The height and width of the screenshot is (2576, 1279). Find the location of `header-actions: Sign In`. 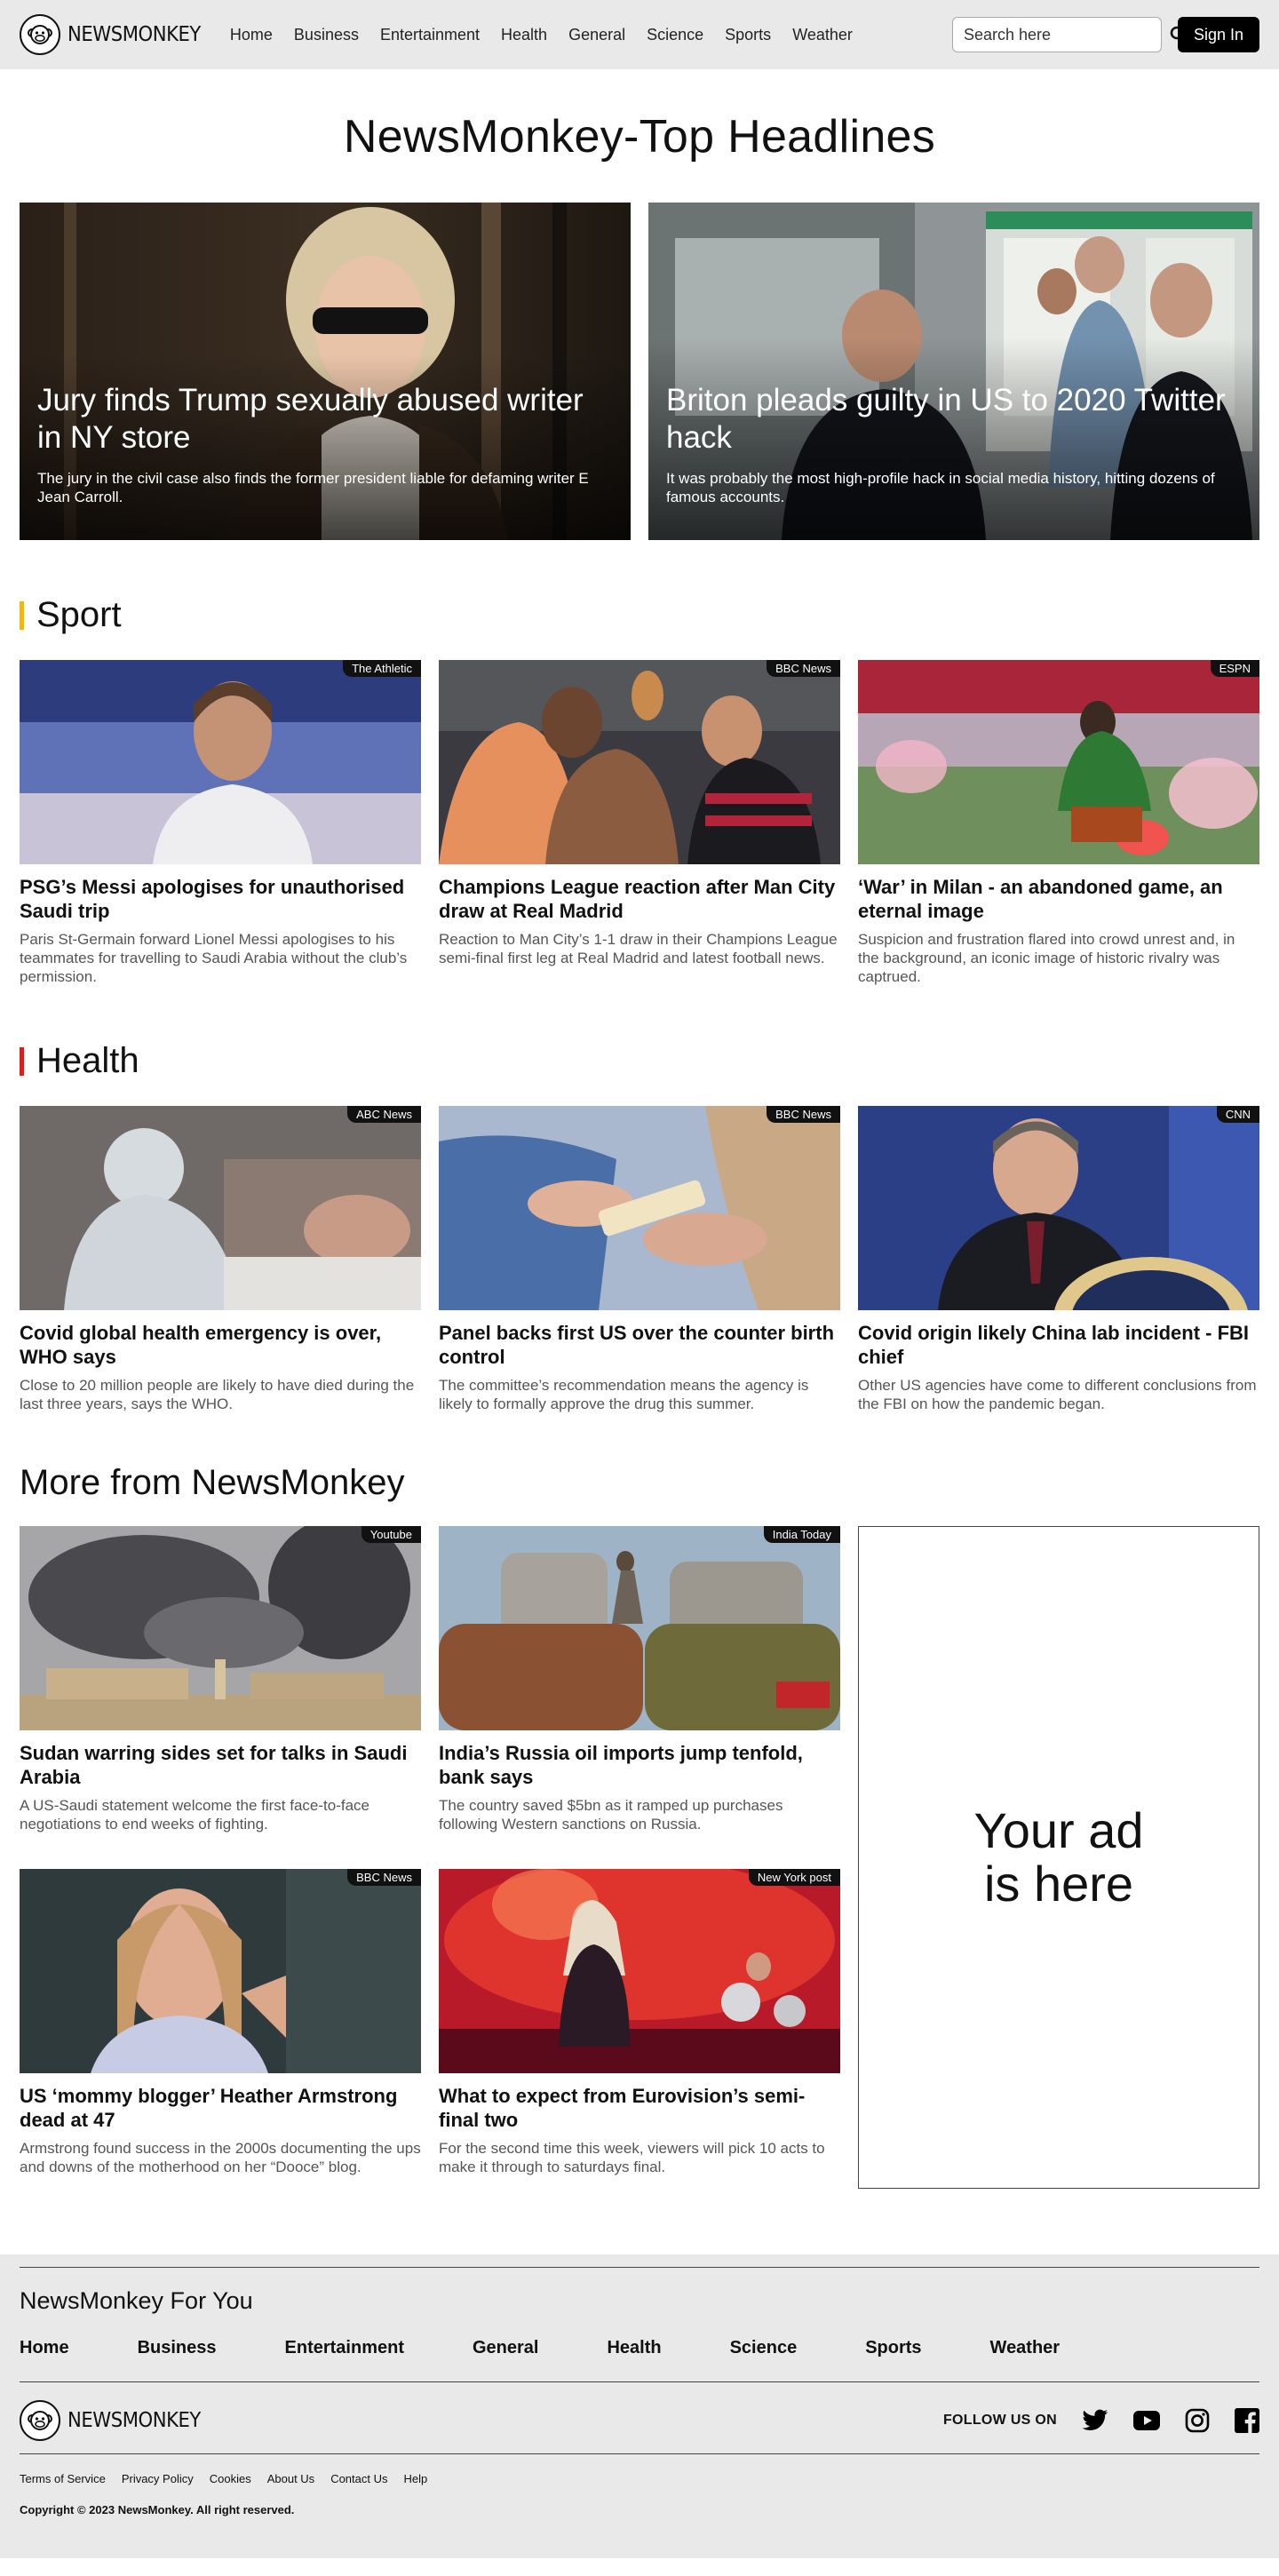

header-actions: Sign In is located at coordinates (1105, 34).